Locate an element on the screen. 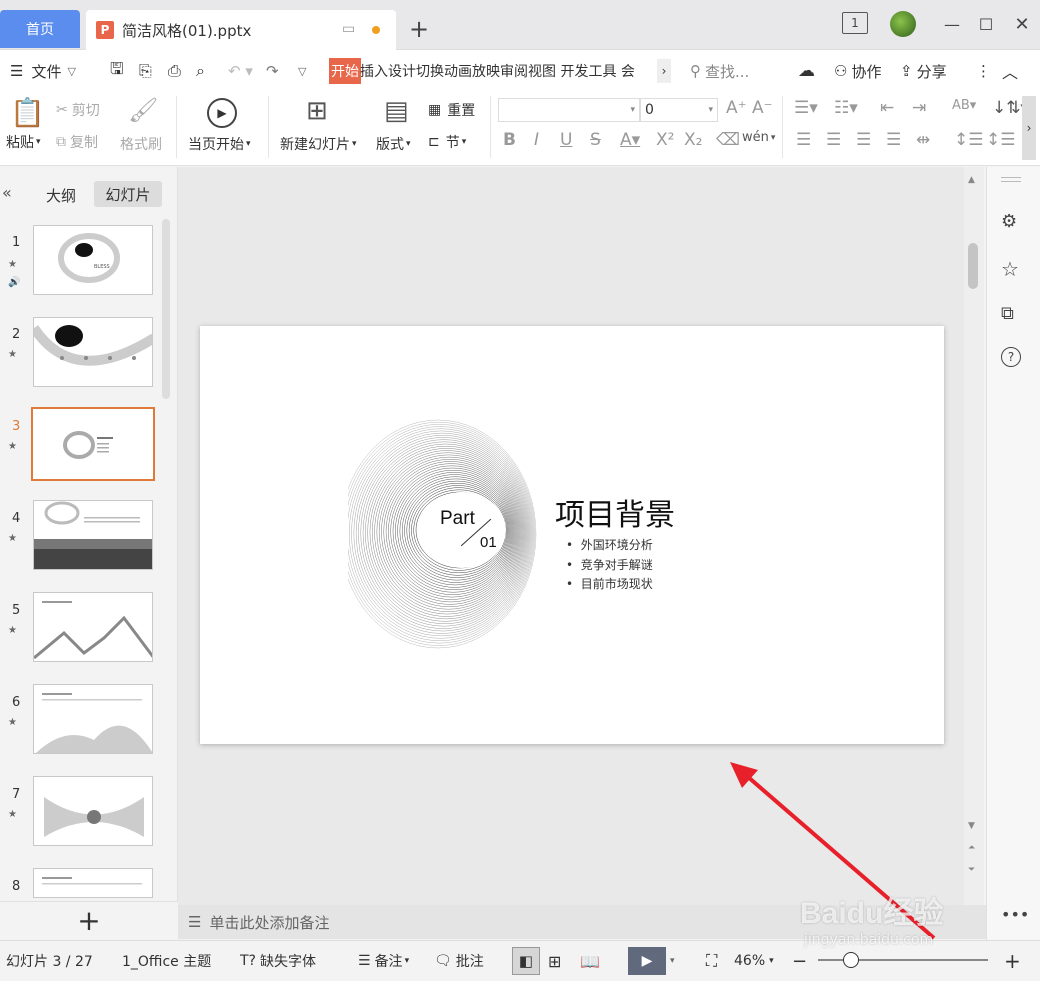 The width and height of the screenshot is (1040, 981). theme-name: 1_Office 主题 is located at coordinates (166, 961).